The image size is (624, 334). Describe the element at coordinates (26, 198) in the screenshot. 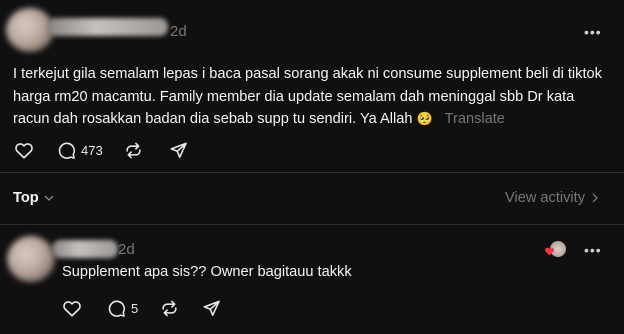

I see `sort-label: Top` at that location.